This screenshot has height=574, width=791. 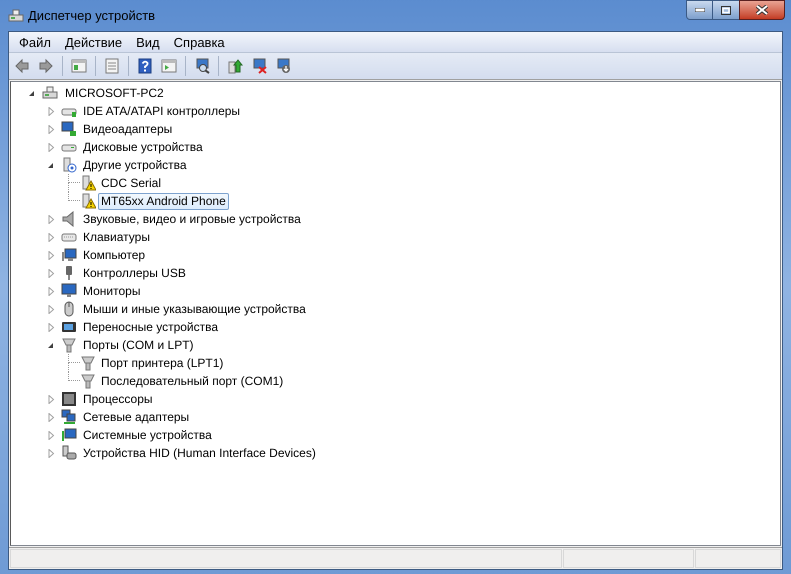 I want to click on computer-icon, so click(x=50, y=93).